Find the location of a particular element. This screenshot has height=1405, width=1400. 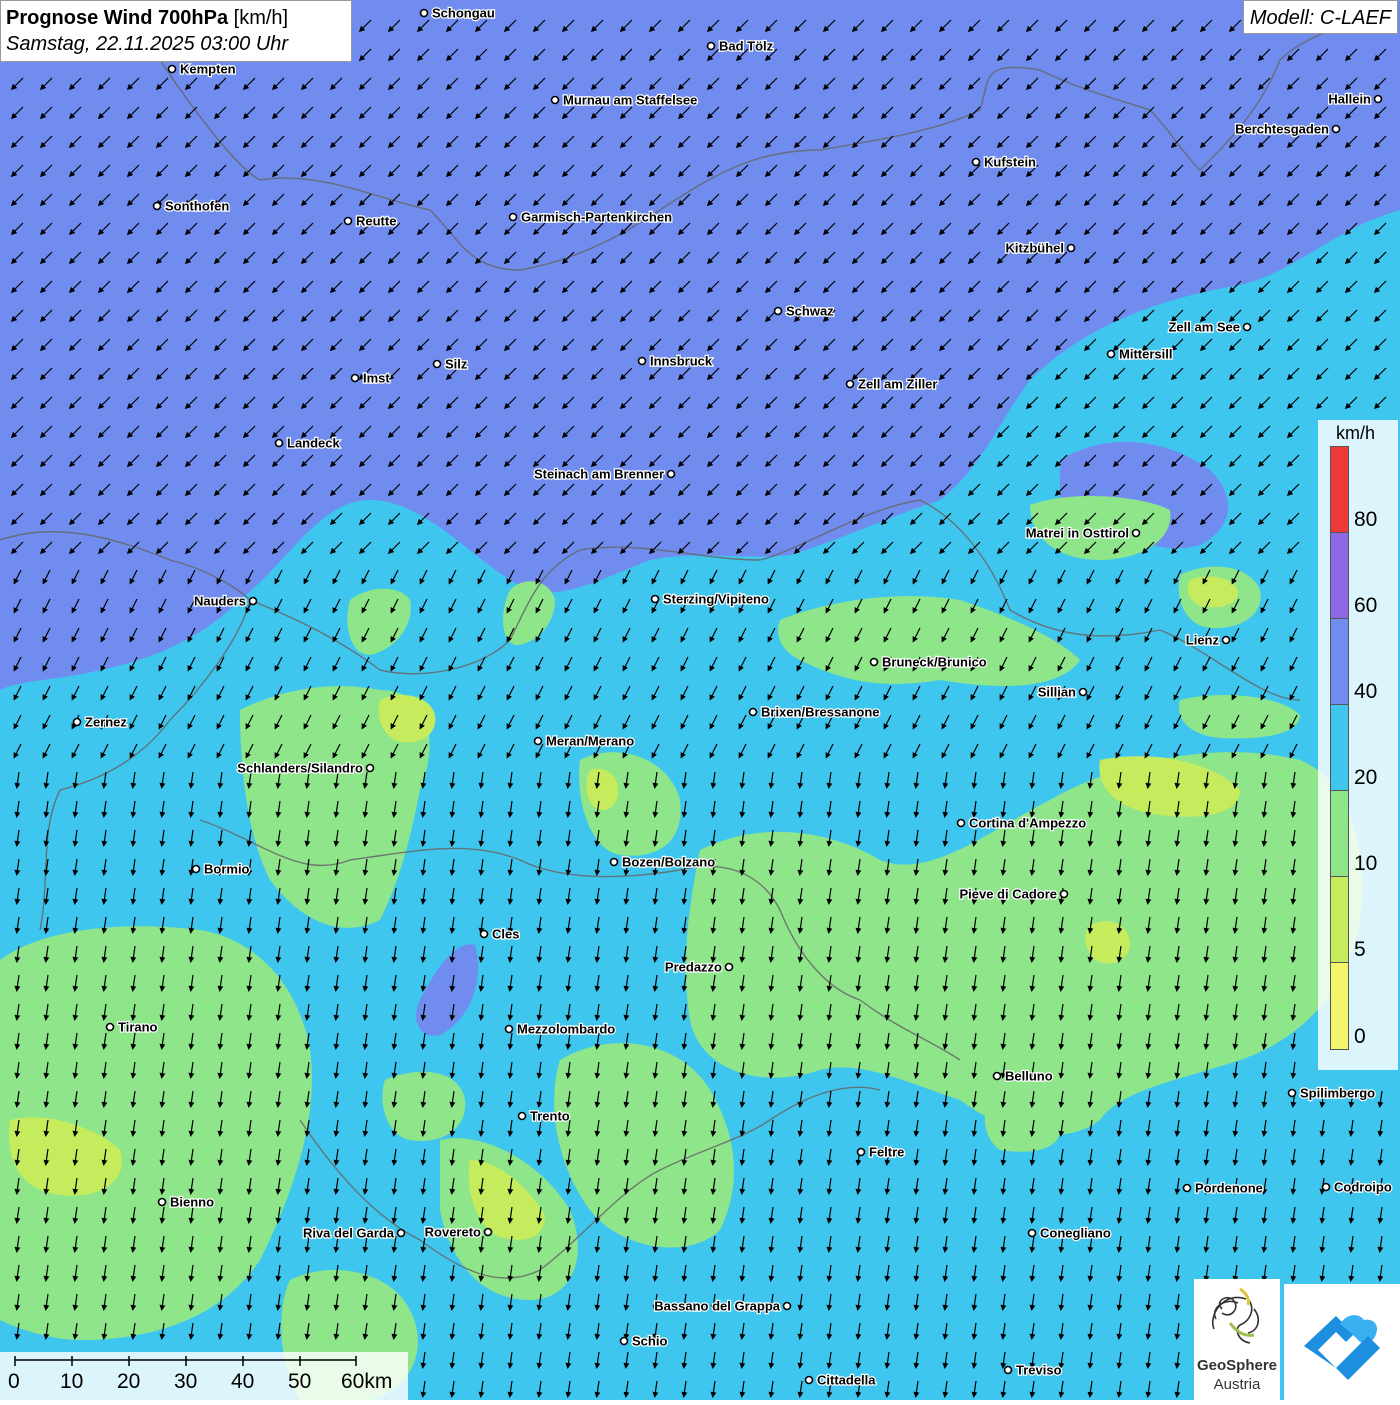

city-label: Bozen/Bolzano is located at coordinates (668, 862).